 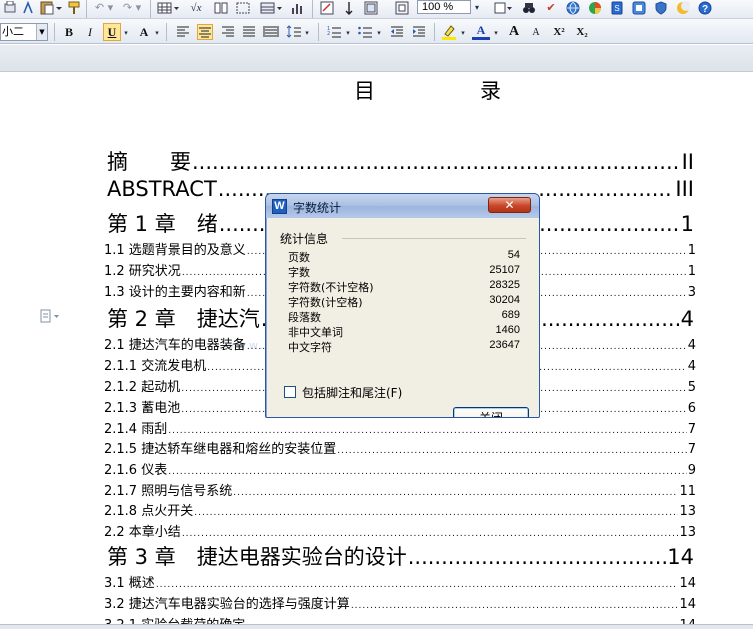 I want to click on toc-entry-text: 2.1.6 仪表, so click(x=136, y=470).